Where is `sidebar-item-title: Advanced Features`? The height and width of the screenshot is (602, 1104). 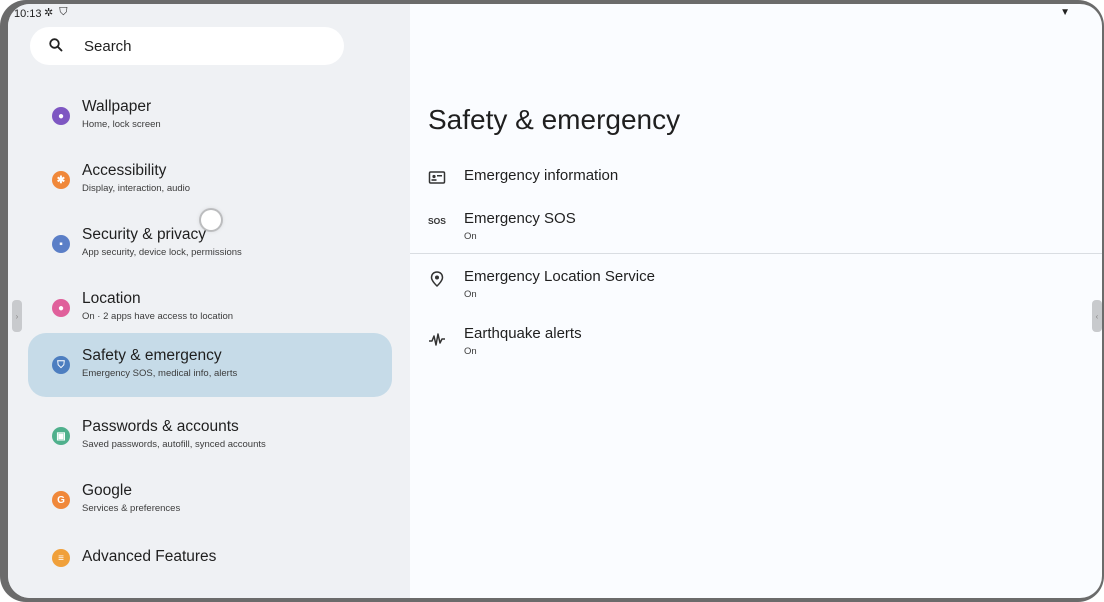
sidebar-item-title: Advanced Features is located at coordinates (149, 556).